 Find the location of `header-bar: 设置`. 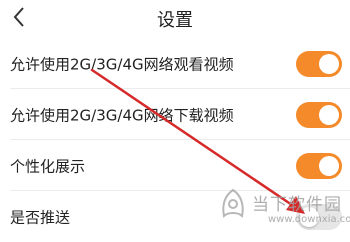

header-bar: 设置 is located at coordinates (175, 18).